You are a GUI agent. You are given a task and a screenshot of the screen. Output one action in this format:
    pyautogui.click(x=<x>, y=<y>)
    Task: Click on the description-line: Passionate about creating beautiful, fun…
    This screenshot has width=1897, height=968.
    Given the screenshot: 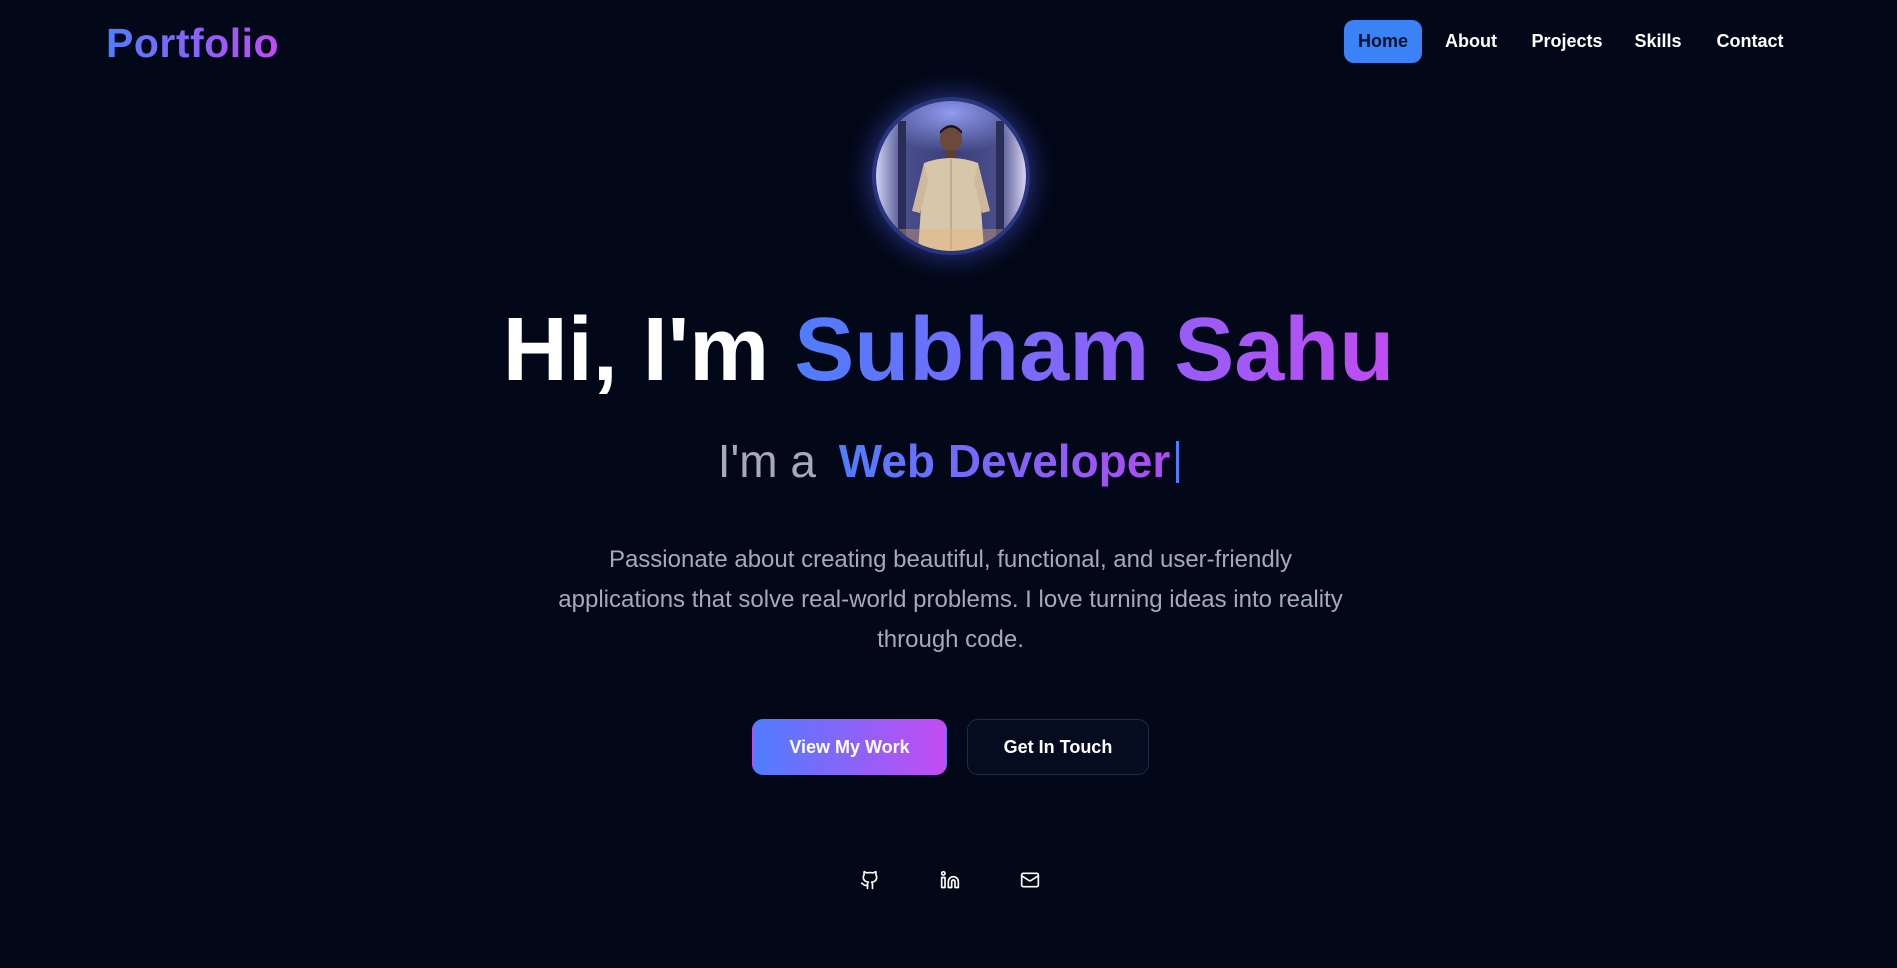 What is the action you would take?
    pyautogui.click(x=950, y=559)
    